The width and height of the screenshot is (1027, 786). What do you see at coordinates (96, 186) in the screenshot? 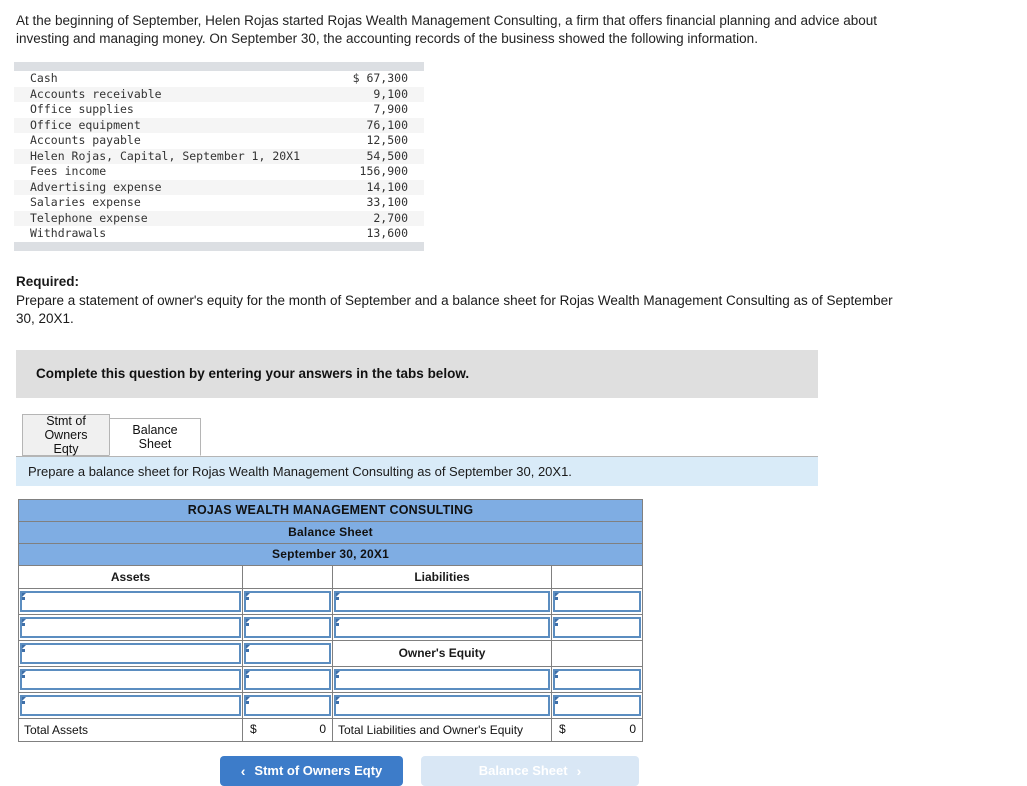
I see `account-label: Advertising expense` at bounding box center [96, 186].